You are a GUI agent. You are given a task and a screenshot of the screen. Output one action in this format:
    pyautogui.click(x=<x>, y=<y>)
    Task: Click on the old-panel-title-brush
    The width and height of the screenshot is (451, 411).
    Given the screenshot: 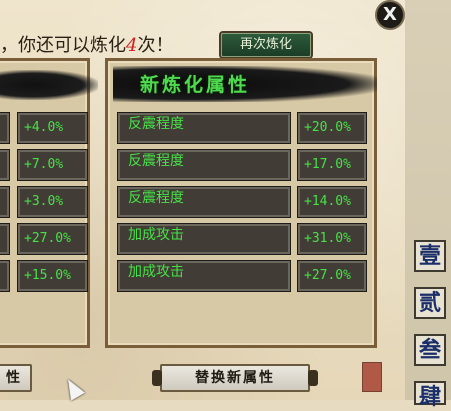 What is the action you would take?
    pyautogui.click(x=49, y=85)
    